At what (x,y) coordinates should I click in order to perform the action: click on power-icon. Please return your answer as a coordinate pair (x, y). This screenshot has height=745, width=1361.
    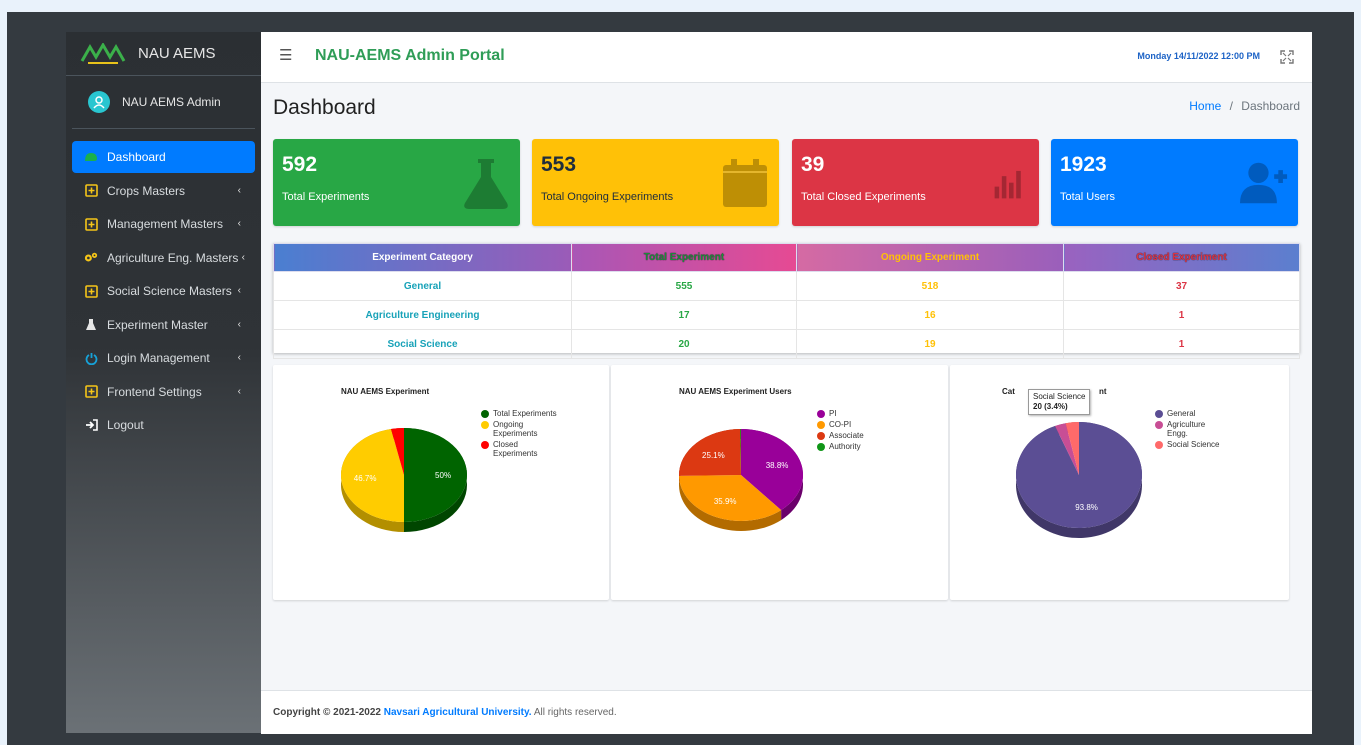
    Looking at the image, I should click on (91, 358).